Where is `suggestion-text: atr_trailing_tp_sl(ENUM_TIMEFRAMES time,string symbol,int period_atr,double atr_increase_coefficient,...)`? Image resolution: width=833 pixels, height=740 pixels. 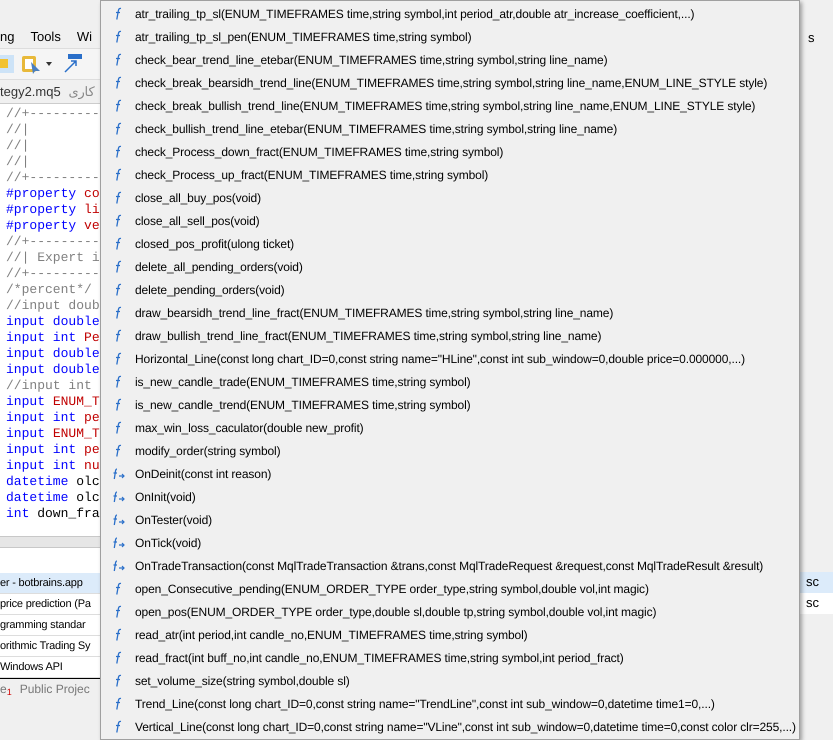
suggestion-text: atr_trailing_tp_sl(ENUM_TIMEFRAMES time,string symbol,int period_atr,double atr_increase_coefficient,...) is located at coordinates (414, 14).